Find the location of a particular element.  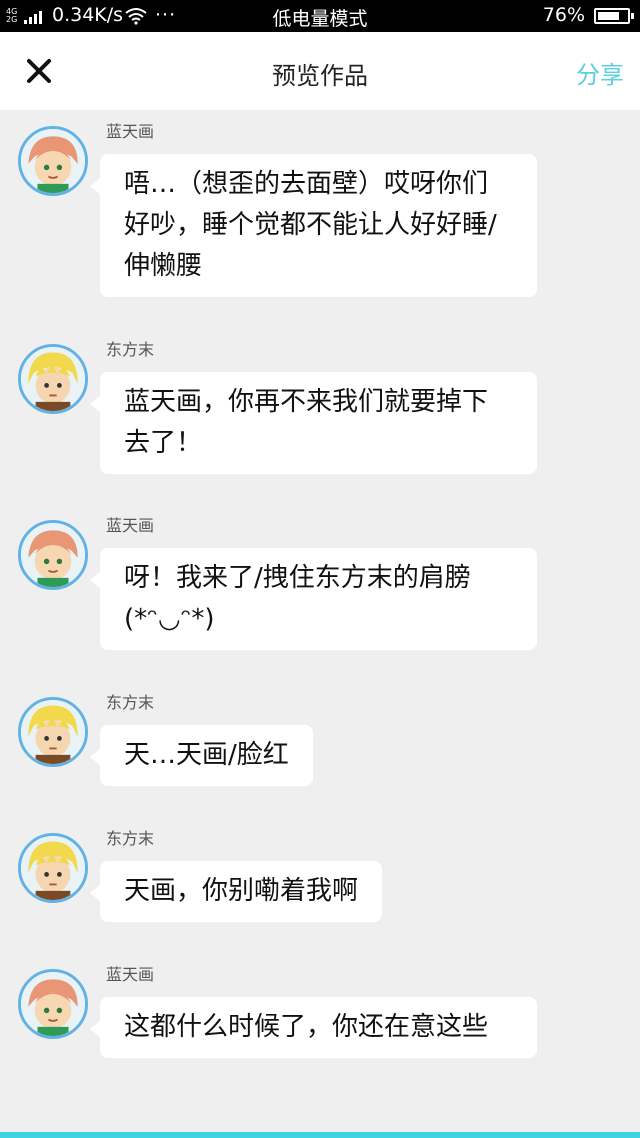

battery-icon is located at coordinates (614, 16).